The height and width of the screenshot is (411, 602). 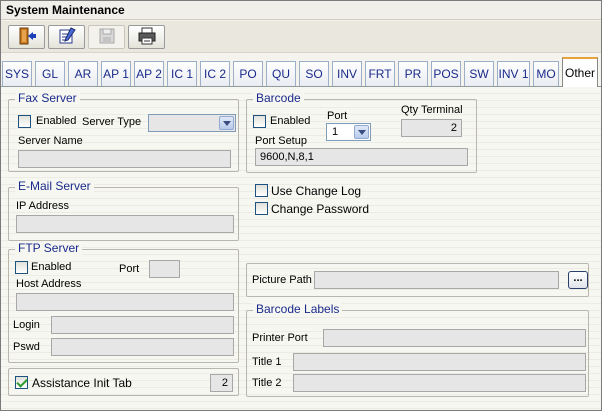 I want to click on printer-icon, so click(x=147, y=37).